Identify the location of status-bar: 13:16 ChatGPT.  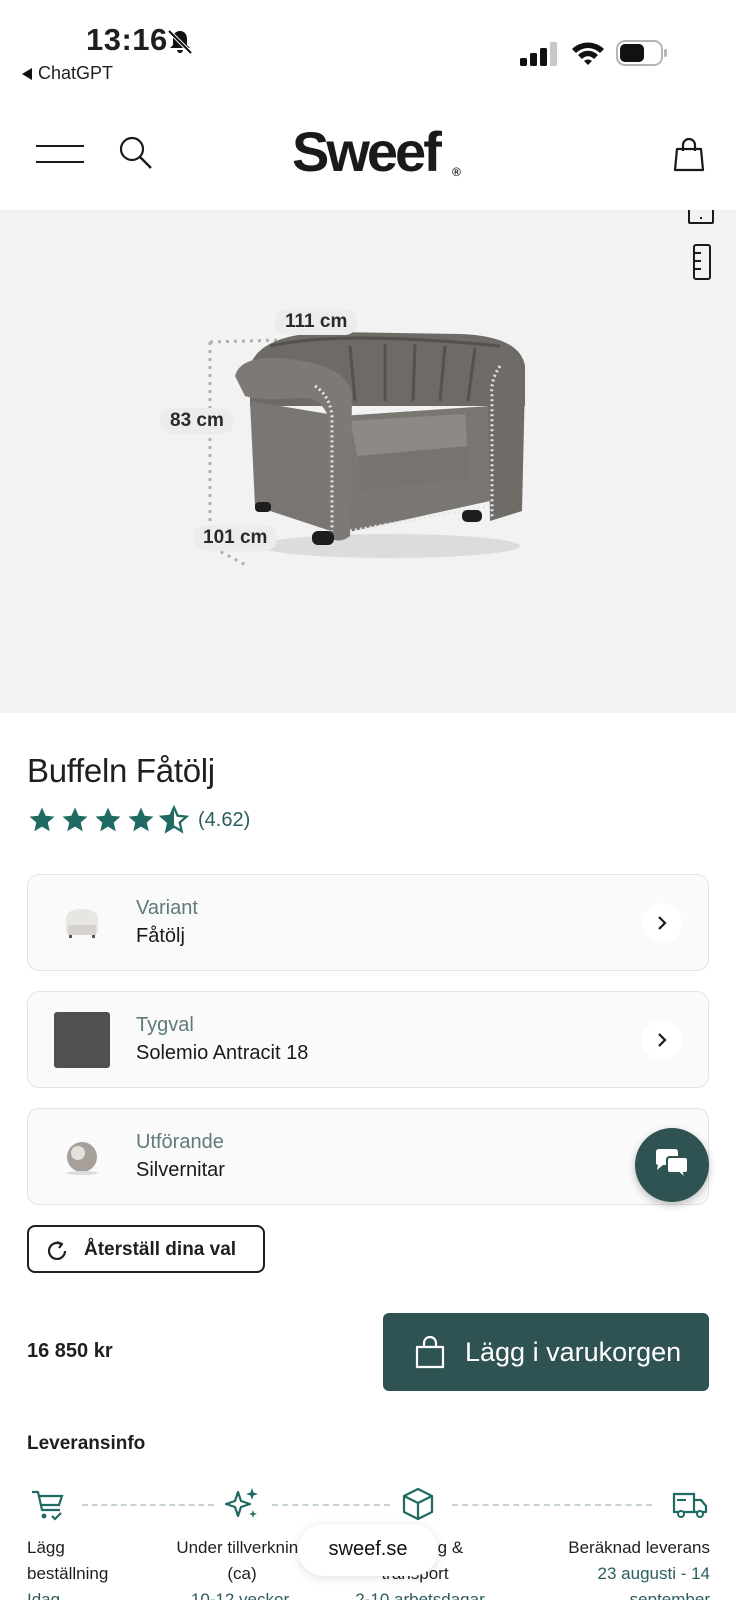
(368, 47).